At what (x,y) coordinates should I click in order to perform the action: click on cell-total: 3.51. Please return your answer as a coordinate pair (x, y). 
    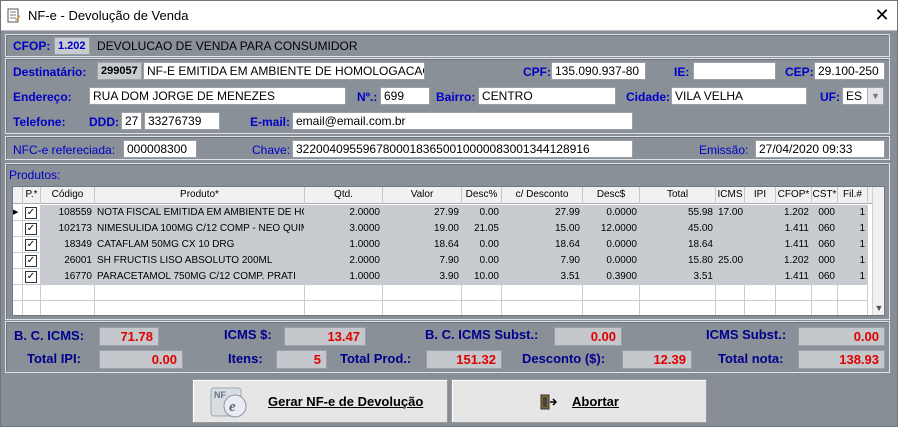
    Looking at the image, I should click on (678, 277).